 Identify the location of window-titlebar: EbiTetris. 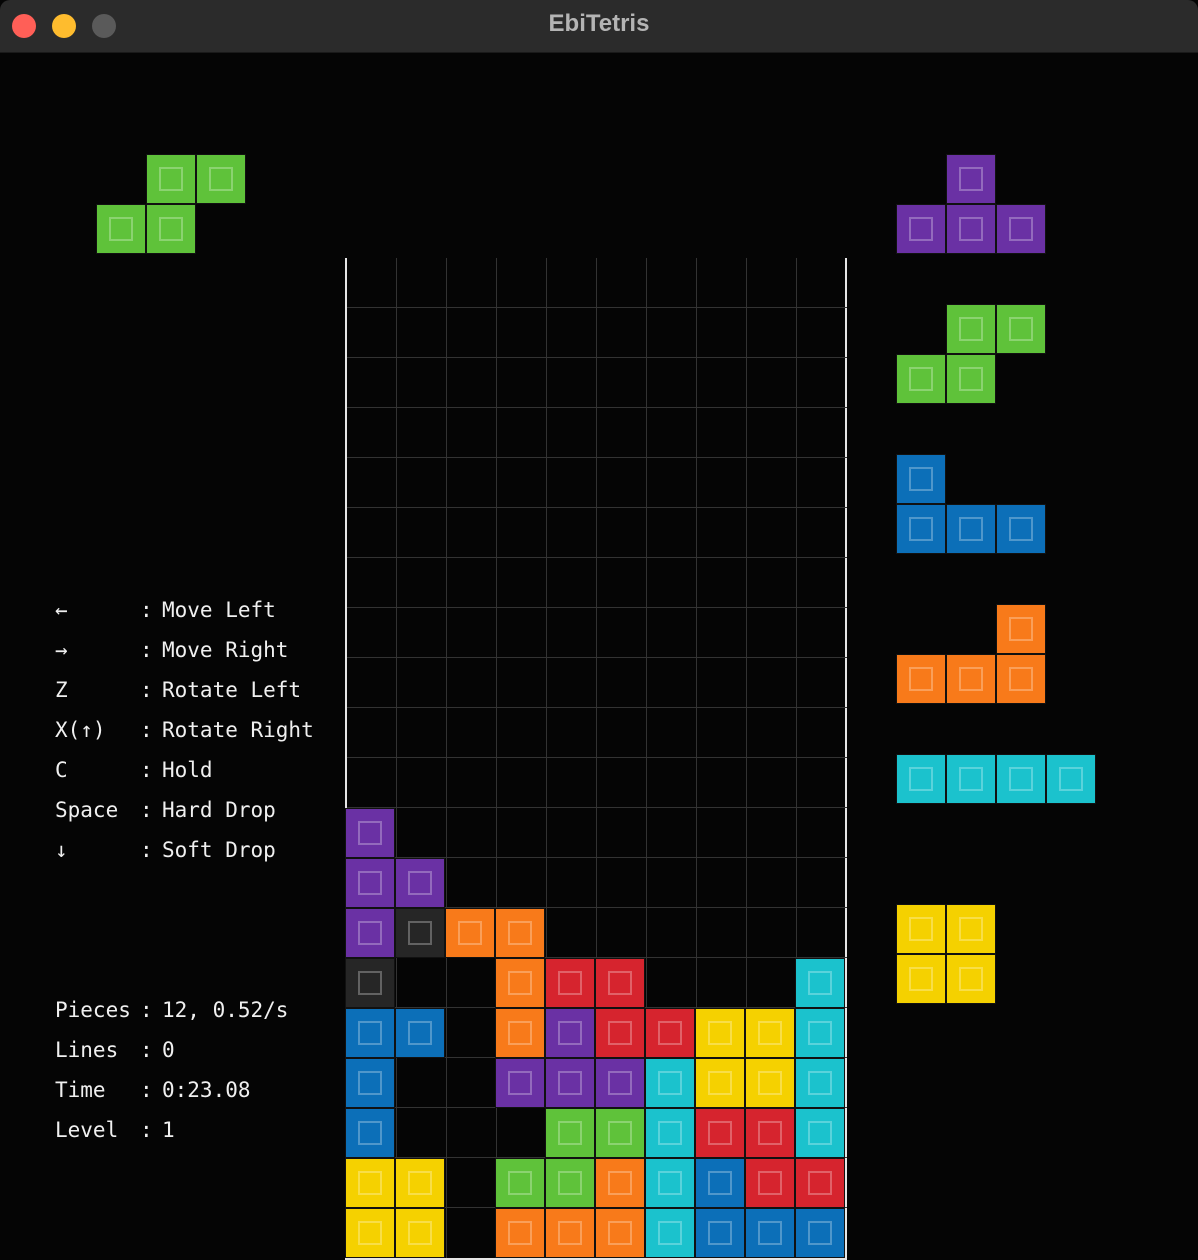
(599, 26).